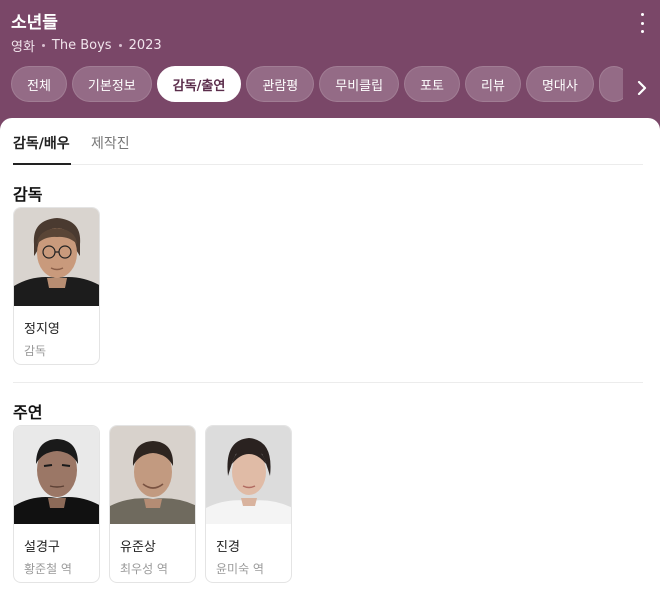  Describe the element at coordinates (228, 547) in the screenshot. I see `person-name: 진경` at that location.